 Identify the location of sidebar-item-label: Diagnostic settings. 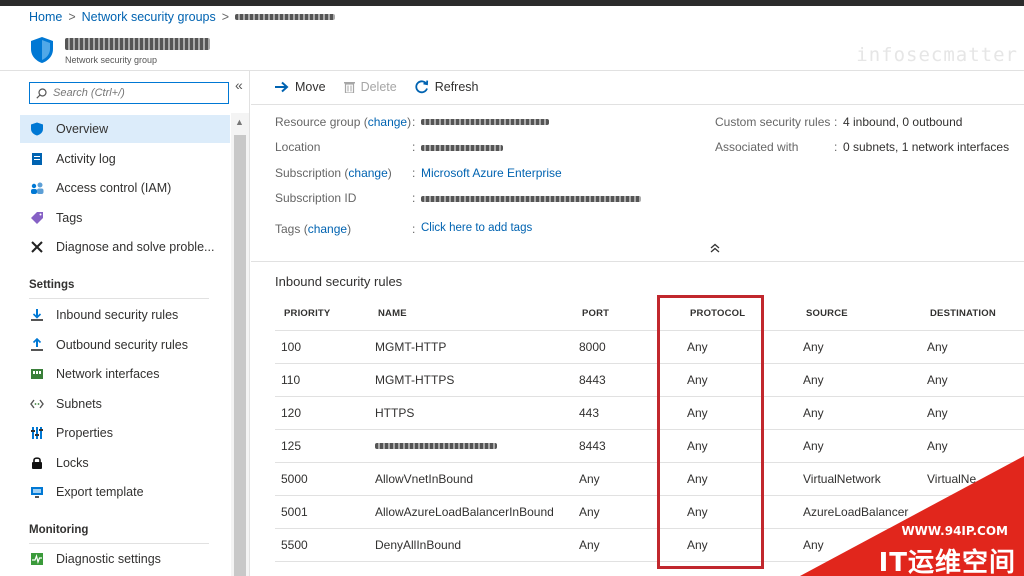
(108, 559).